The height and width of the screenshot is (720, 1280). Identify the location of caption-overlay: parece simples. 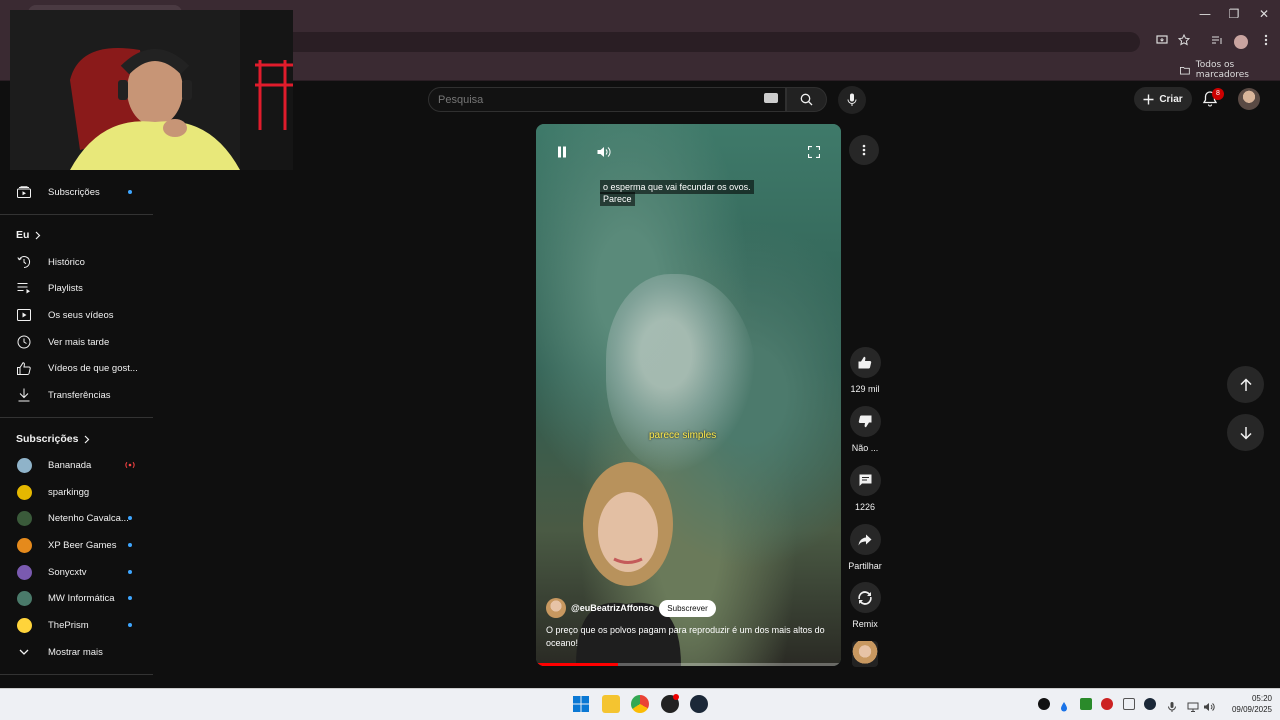
(683, 435).